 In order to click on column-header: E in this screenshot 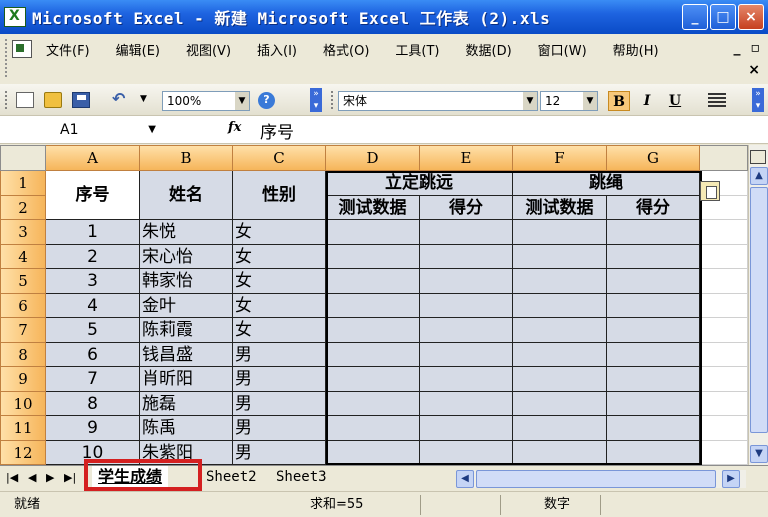, I will do `click(466, 158)`.